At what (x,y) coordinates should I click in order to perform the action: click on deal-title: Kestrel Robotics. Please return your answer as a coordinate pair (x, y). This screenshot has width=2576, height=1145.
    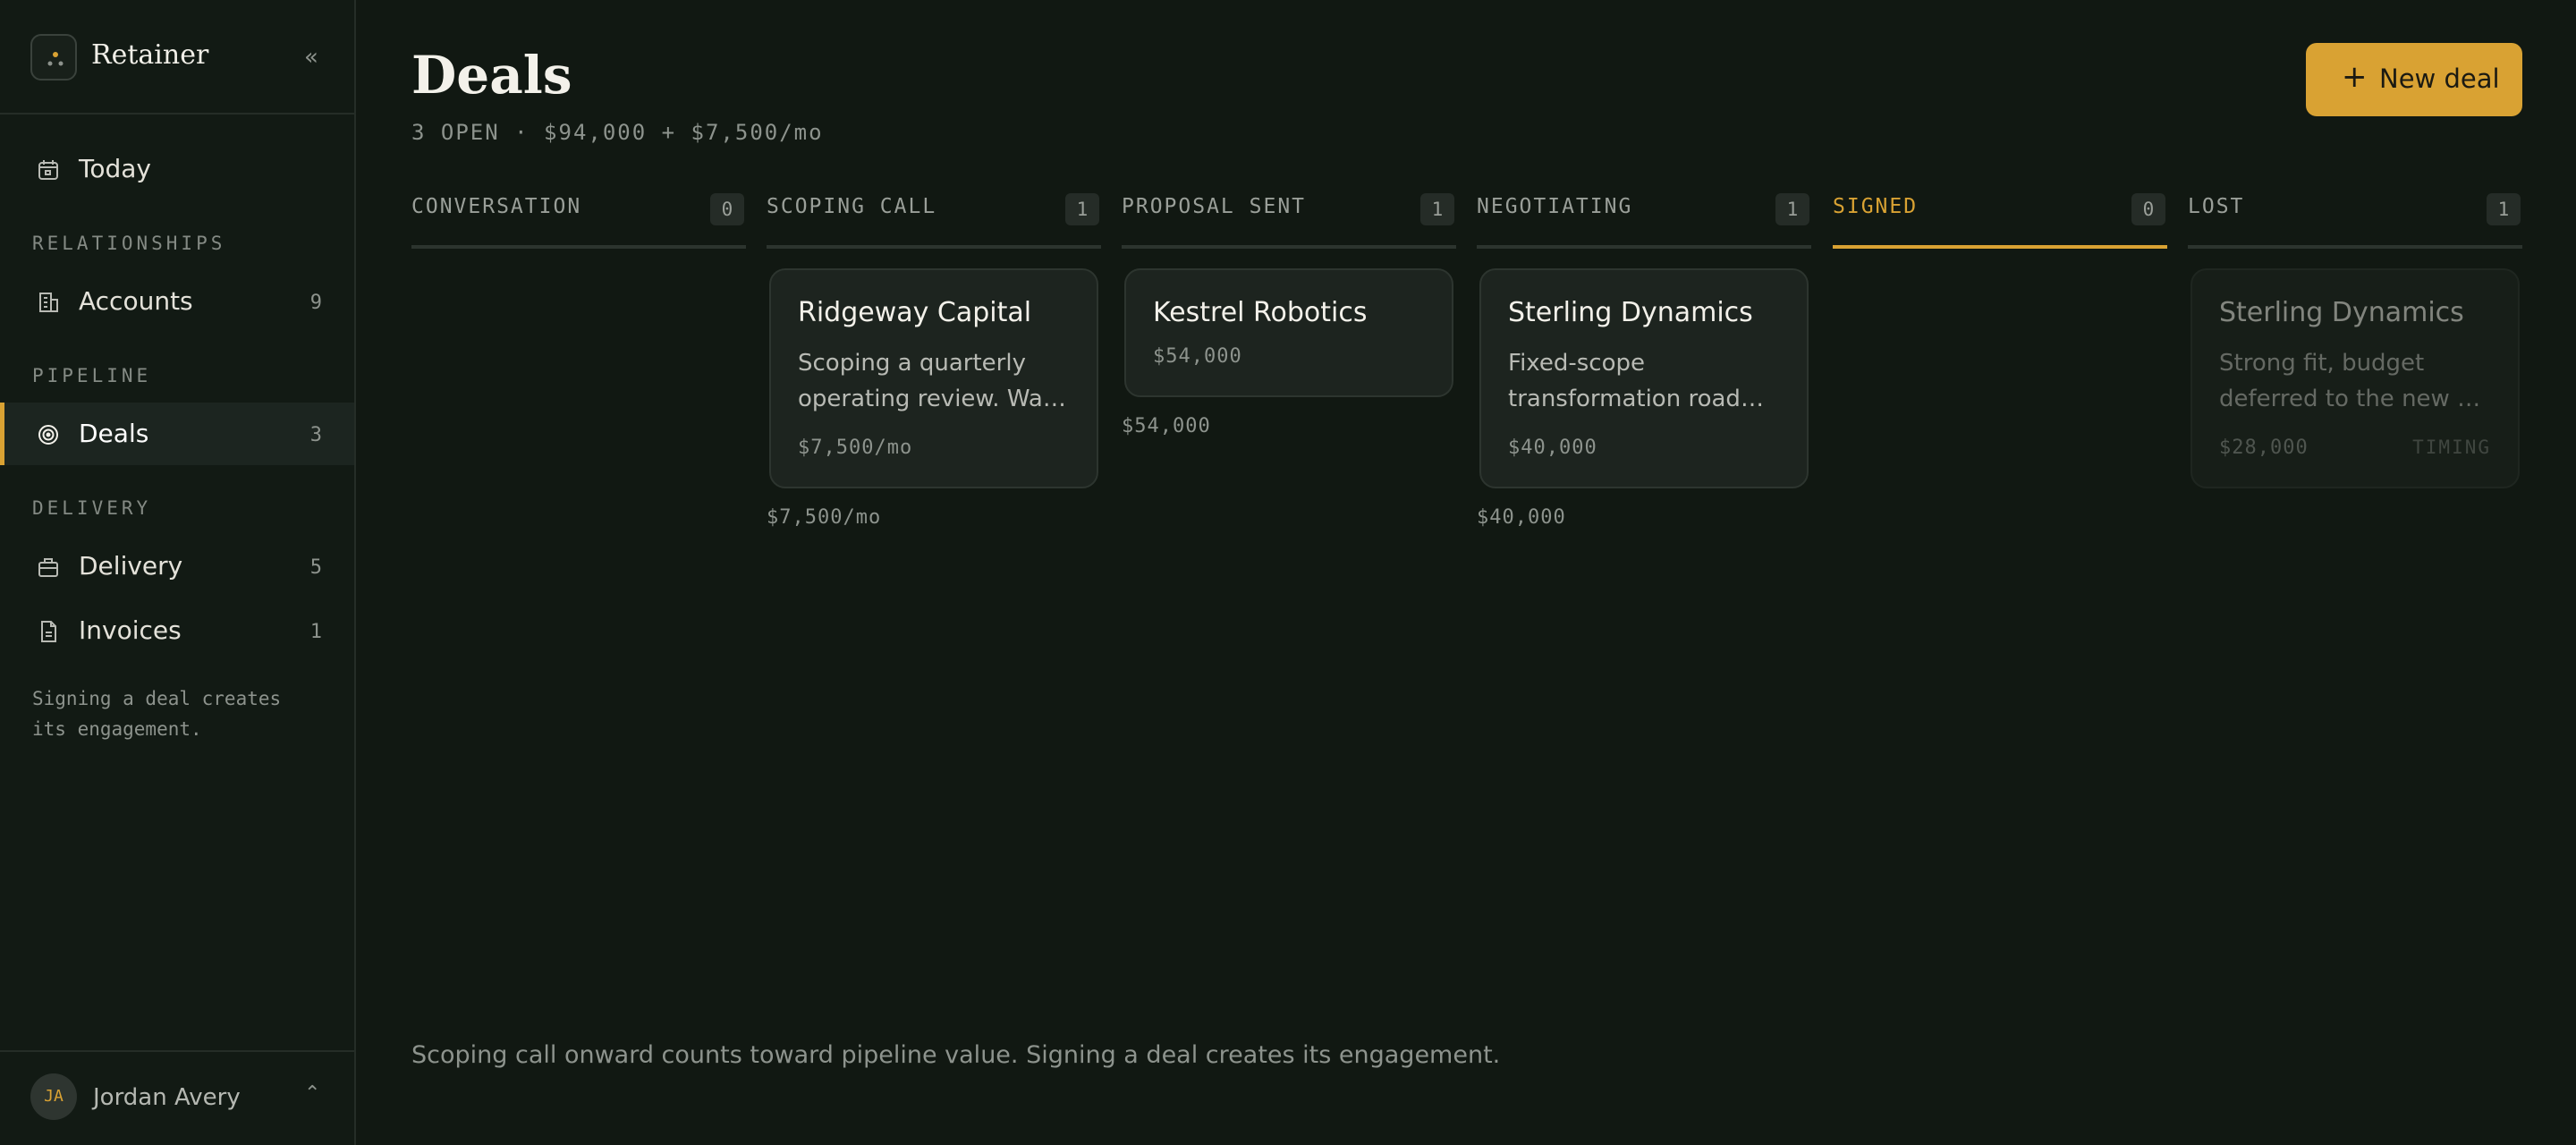
    Looking at the image, I should click on (1260, 312).